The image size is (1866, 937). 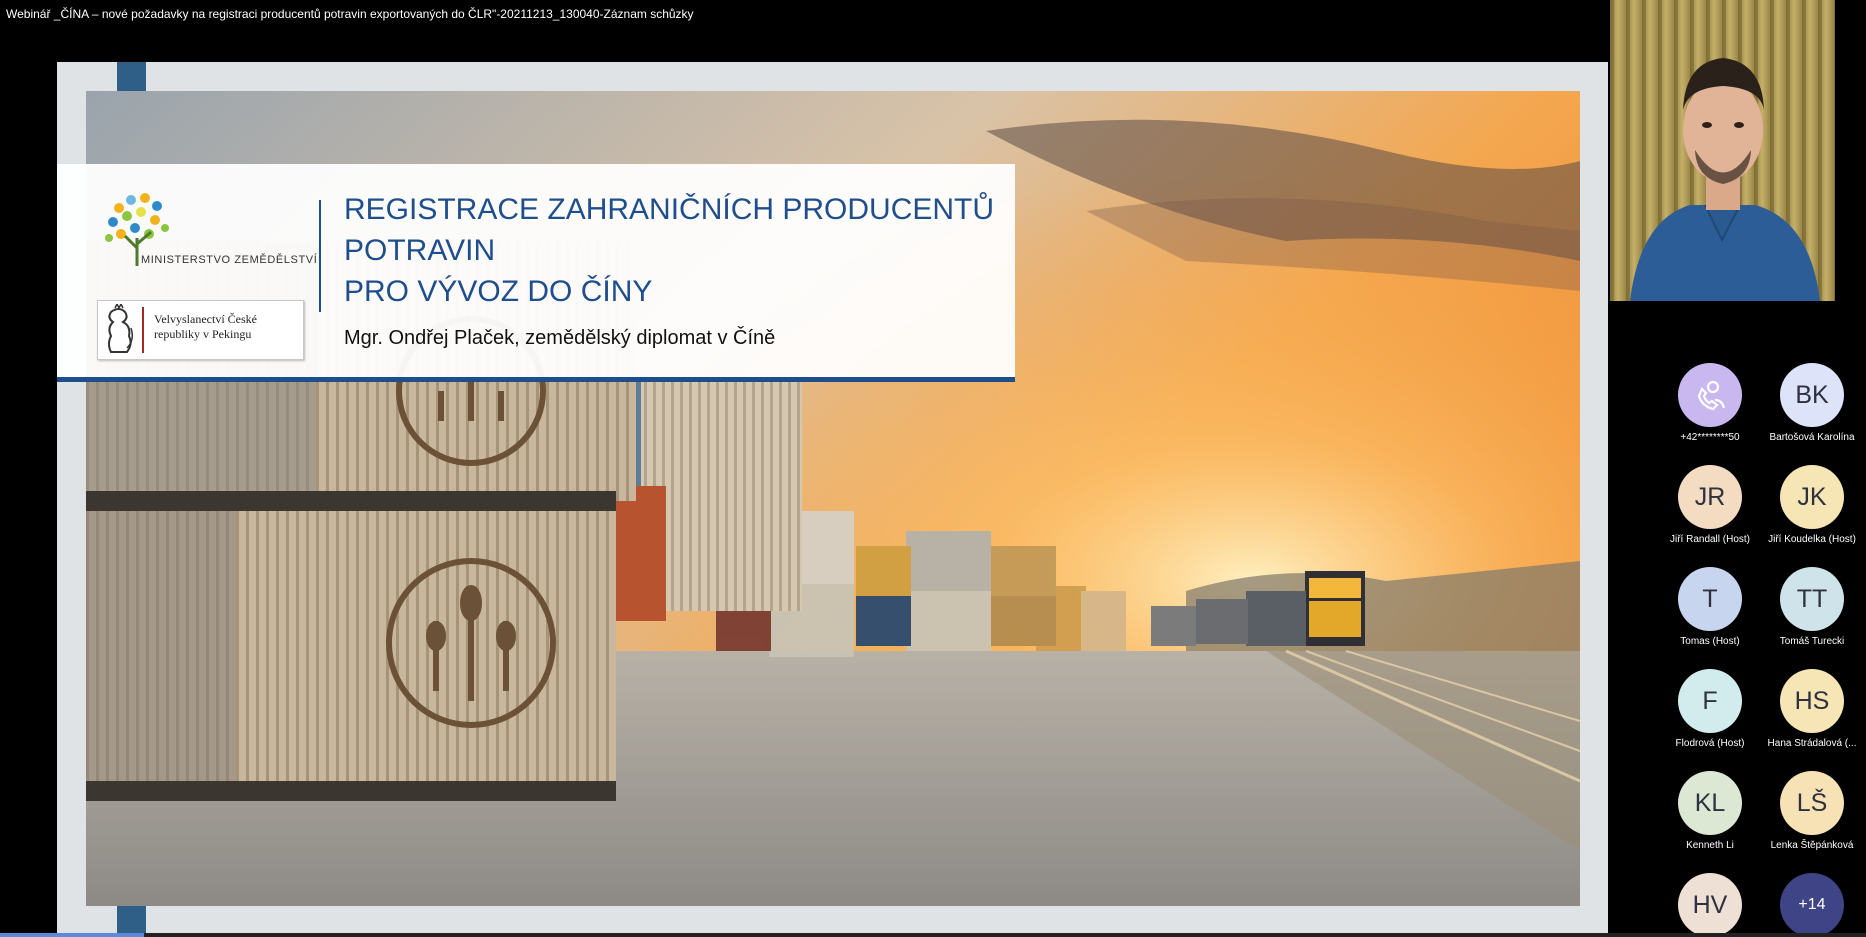 I want to click on participant-name: Jiří Randall (Host), so click(x=1710, y=539).